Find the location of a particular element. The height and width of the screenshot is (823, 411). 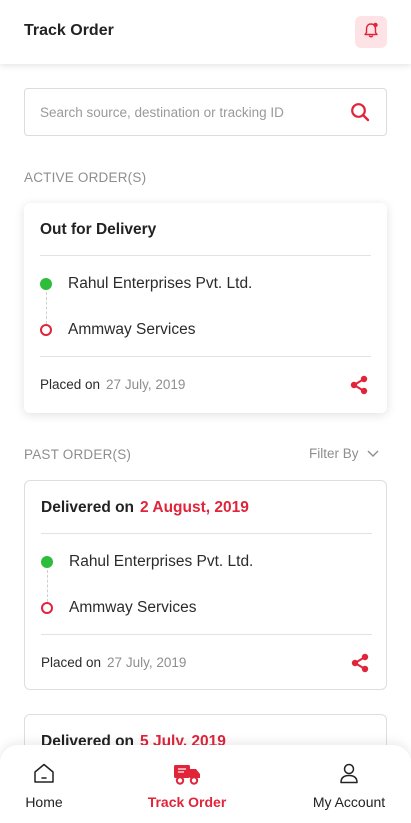

past-orders-heading: PAST ORDER(S) is located at coordinates (78, 454).